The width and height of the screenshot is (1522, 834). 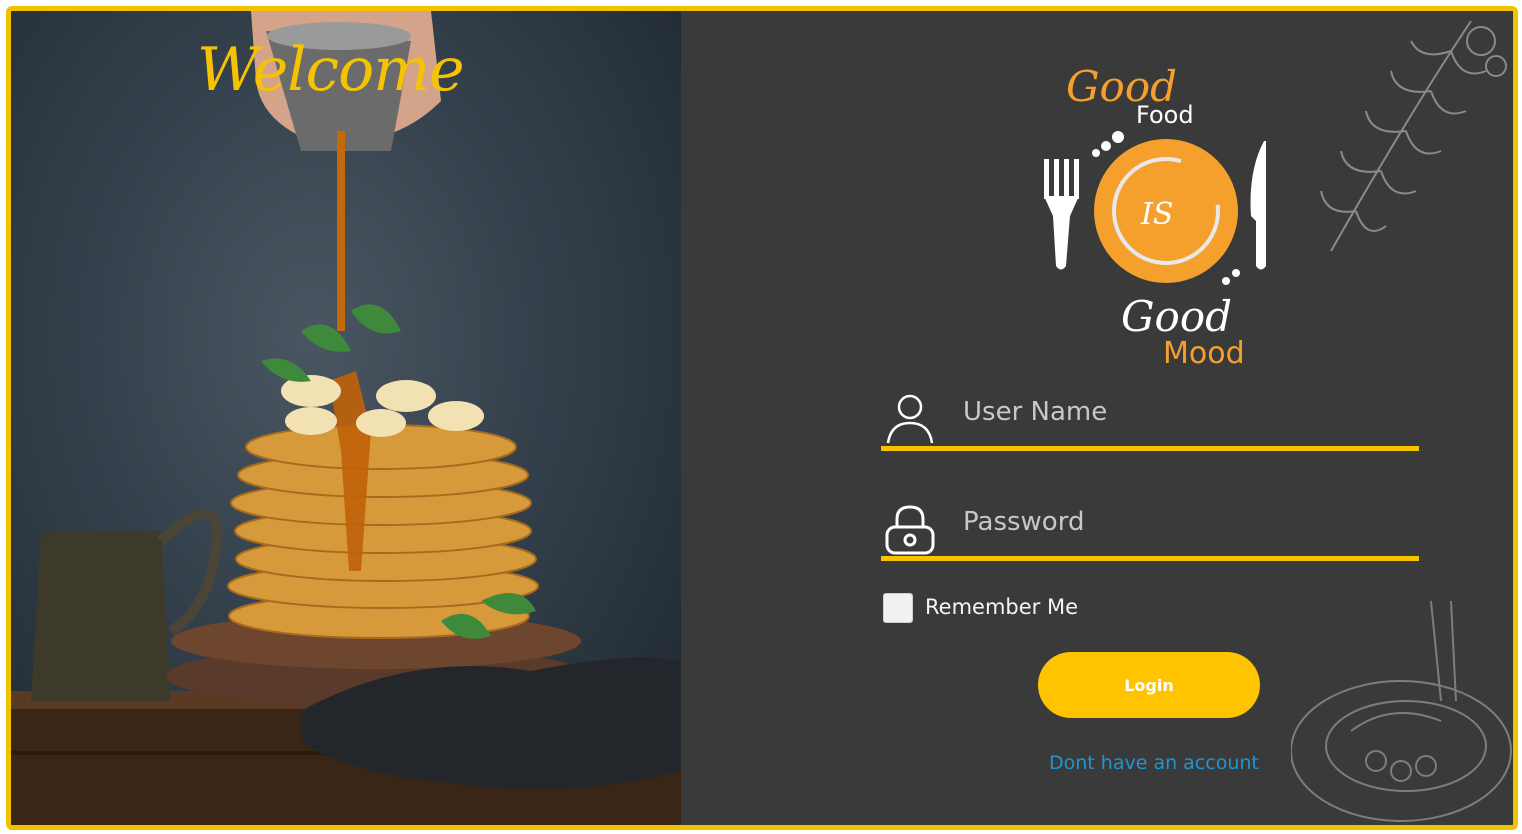 What do you see at coordinates (1023, 522) in the screenshot?
I see `password-input: Password` at bounding box center [1023, 522].